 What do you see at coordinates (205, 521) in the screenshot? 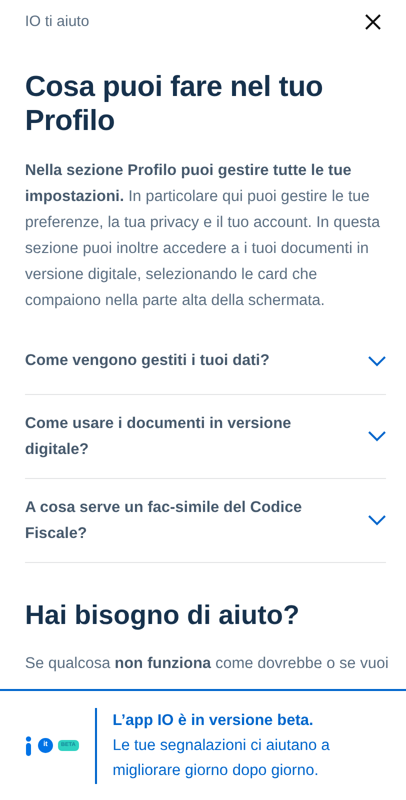
I see `faq-item: A cosa serve un fac-simile del Codice Fiscale?` at bounding box center [205, 521].